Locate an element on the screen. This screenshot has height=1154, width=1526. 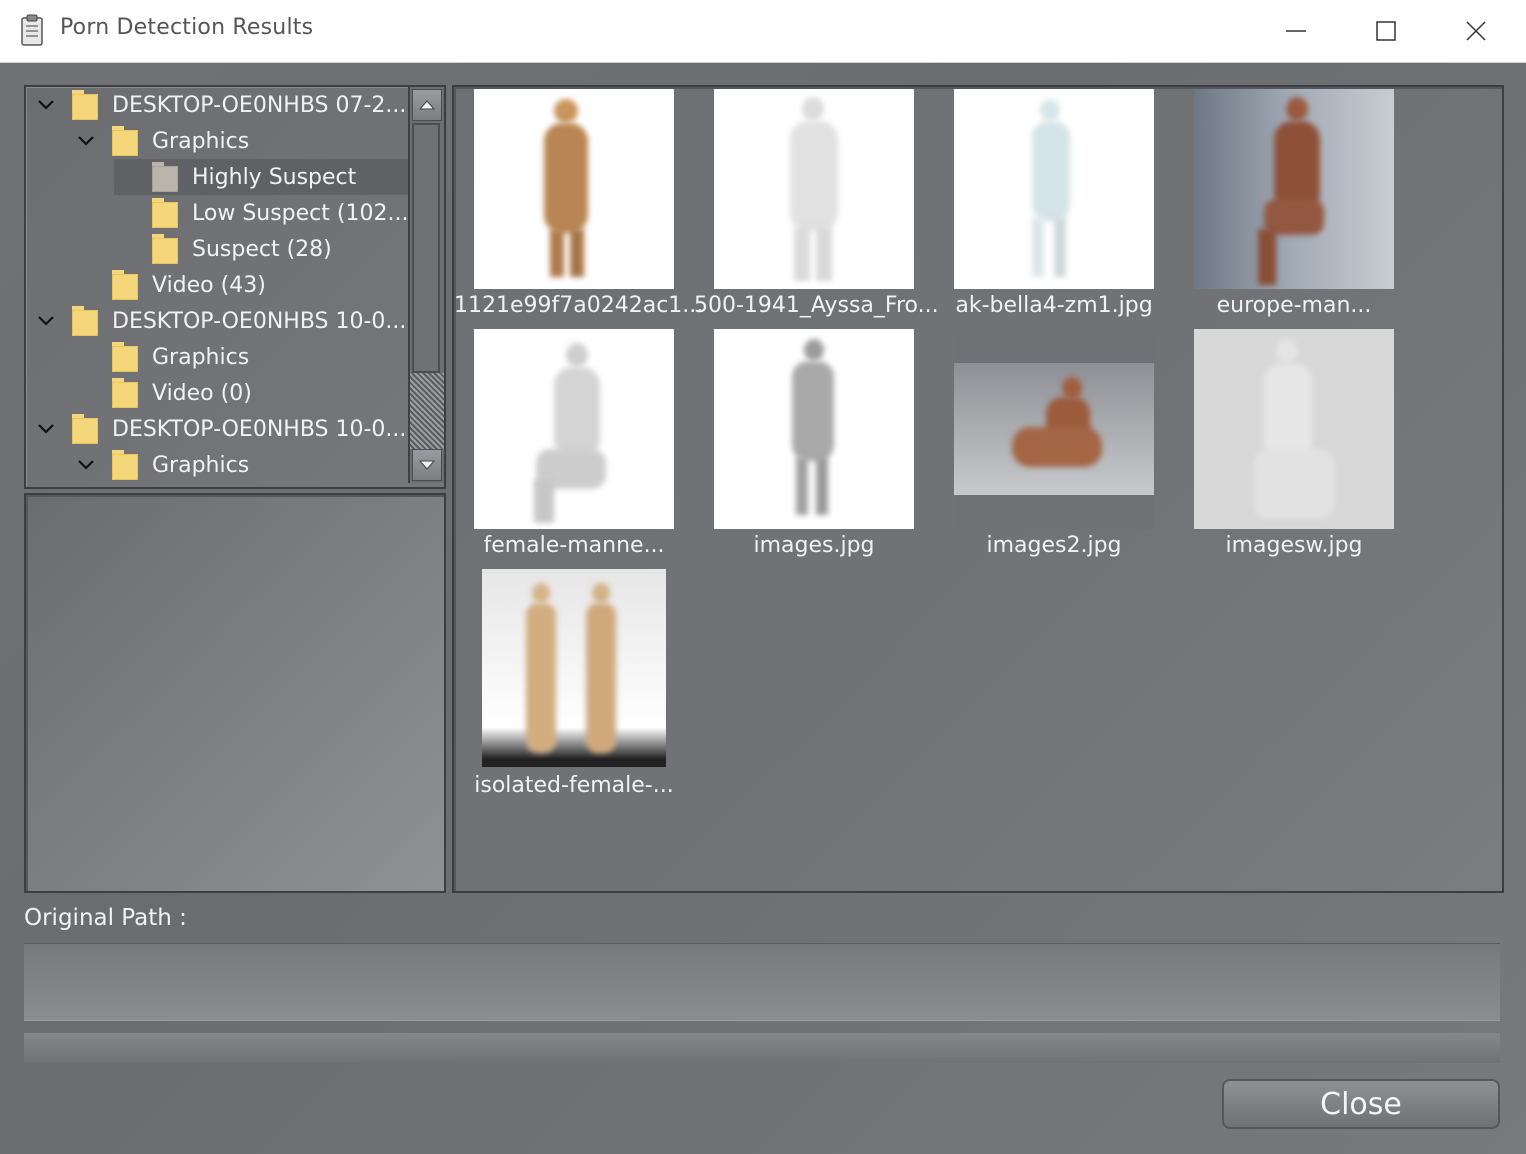
image-preview is located at coordinates (235, 693).